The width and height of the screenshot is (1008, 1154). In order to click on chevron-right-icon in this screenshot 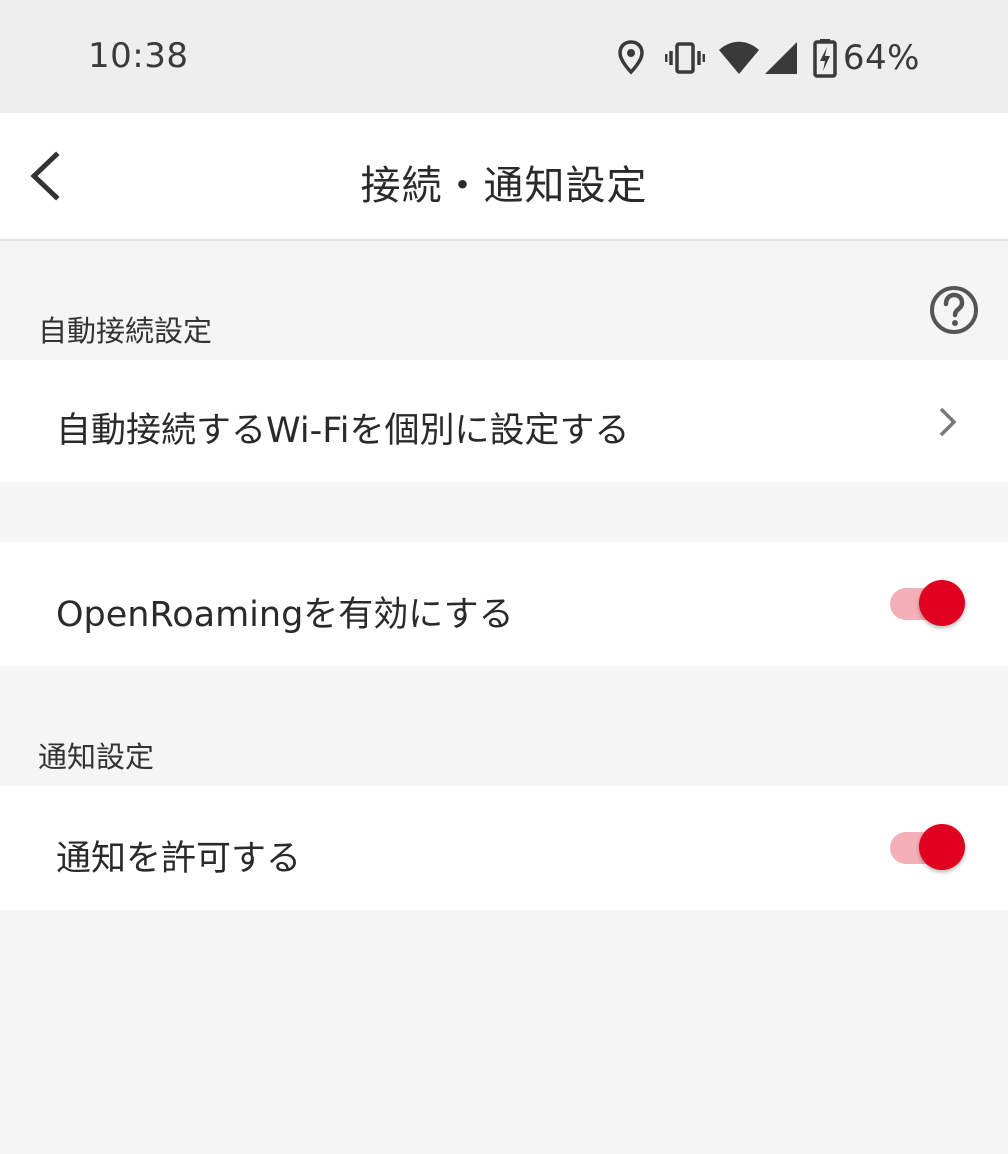, I will do `click(948, 422)`.